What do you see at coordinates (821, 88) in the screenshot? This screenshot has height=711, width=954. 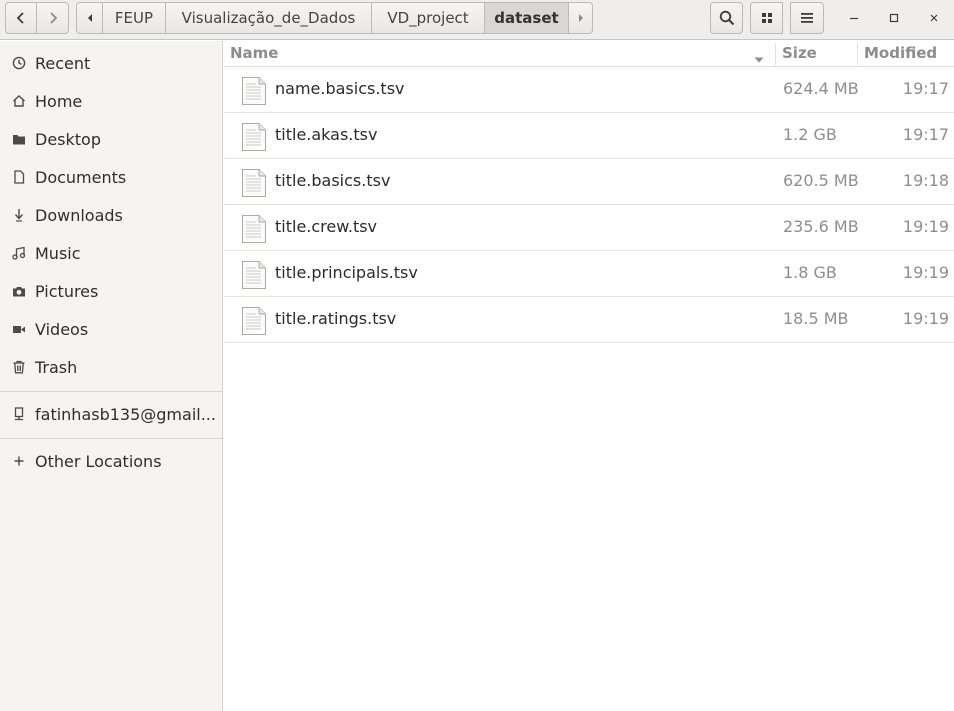 I see `file-size: 624.4 MB` at bounding box center [821, 88].